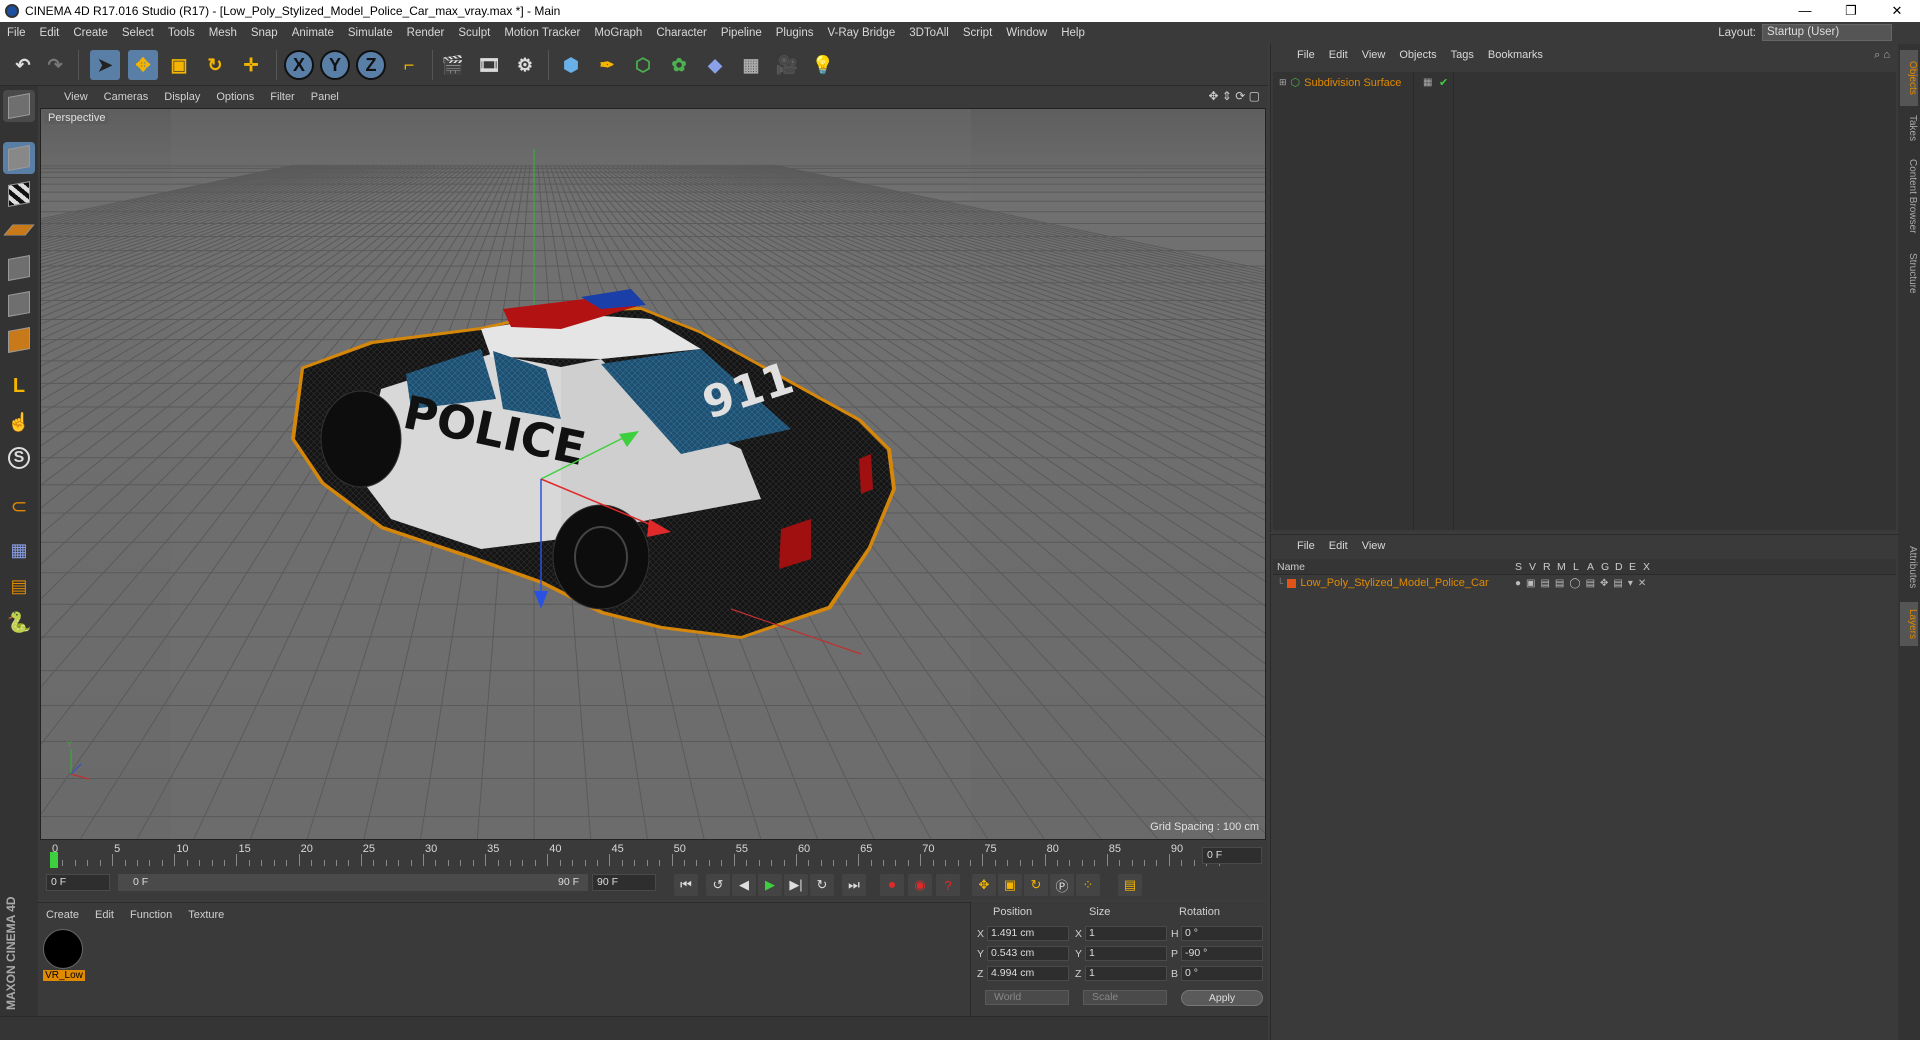 The height and width of the screenshot is (1040, 1920). Describe the element at coordinates (151, 915) in the screenshot. I see `material-menu-function: Function` at that location.